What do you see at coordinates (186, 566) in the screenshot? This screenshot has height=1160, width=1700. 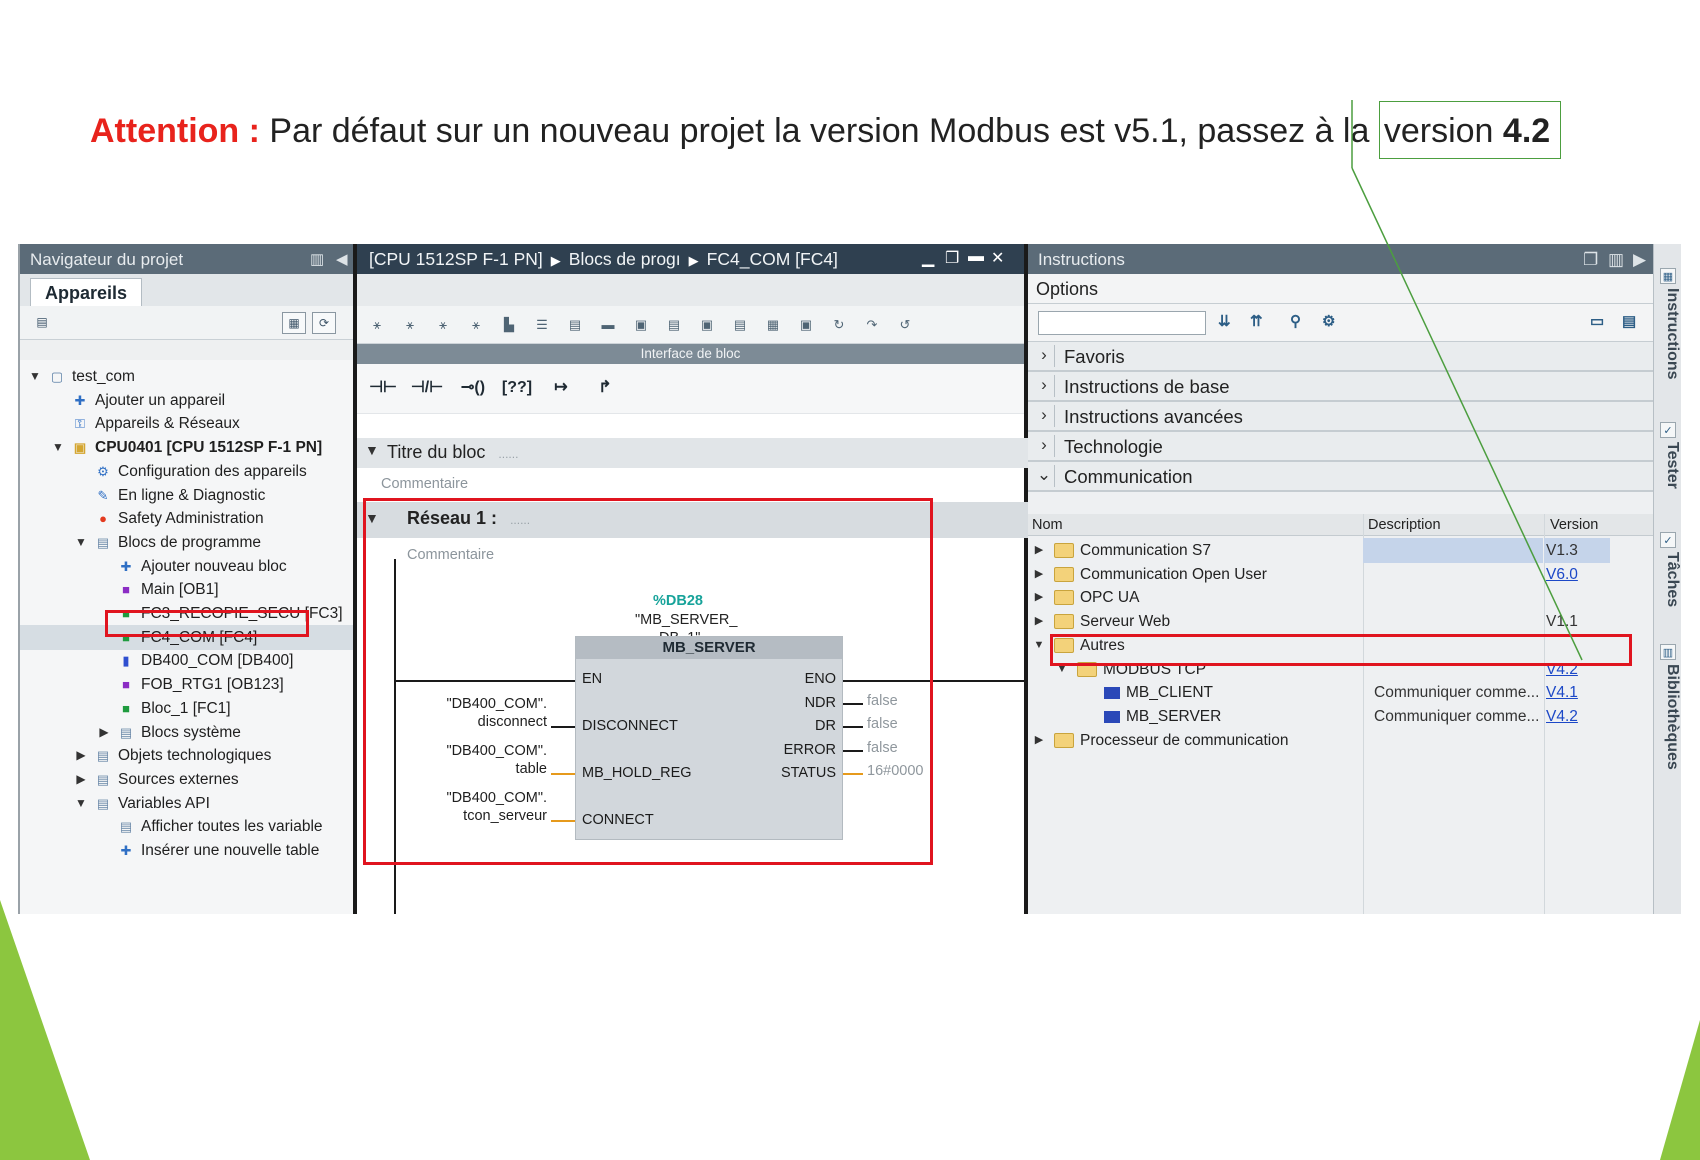 I see `tree-item: ✚ Ajouter nouveau bloc` at bounding box center [186, 566].